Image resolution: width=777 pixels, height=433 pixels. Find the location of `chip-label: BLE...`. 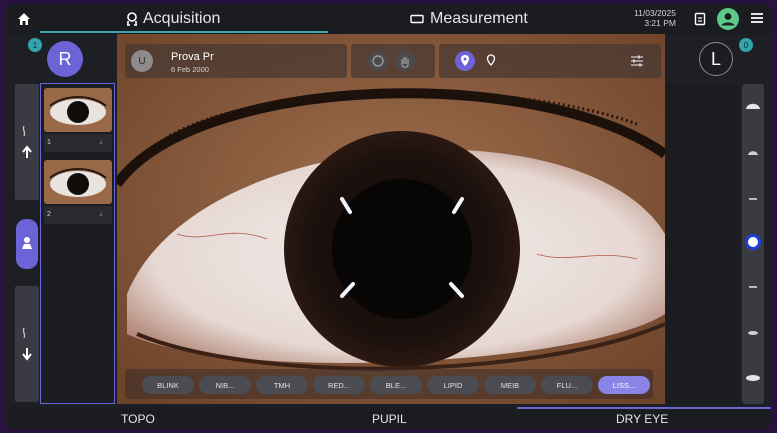

chip-label: BLE... is located at coordinates (396, 385).